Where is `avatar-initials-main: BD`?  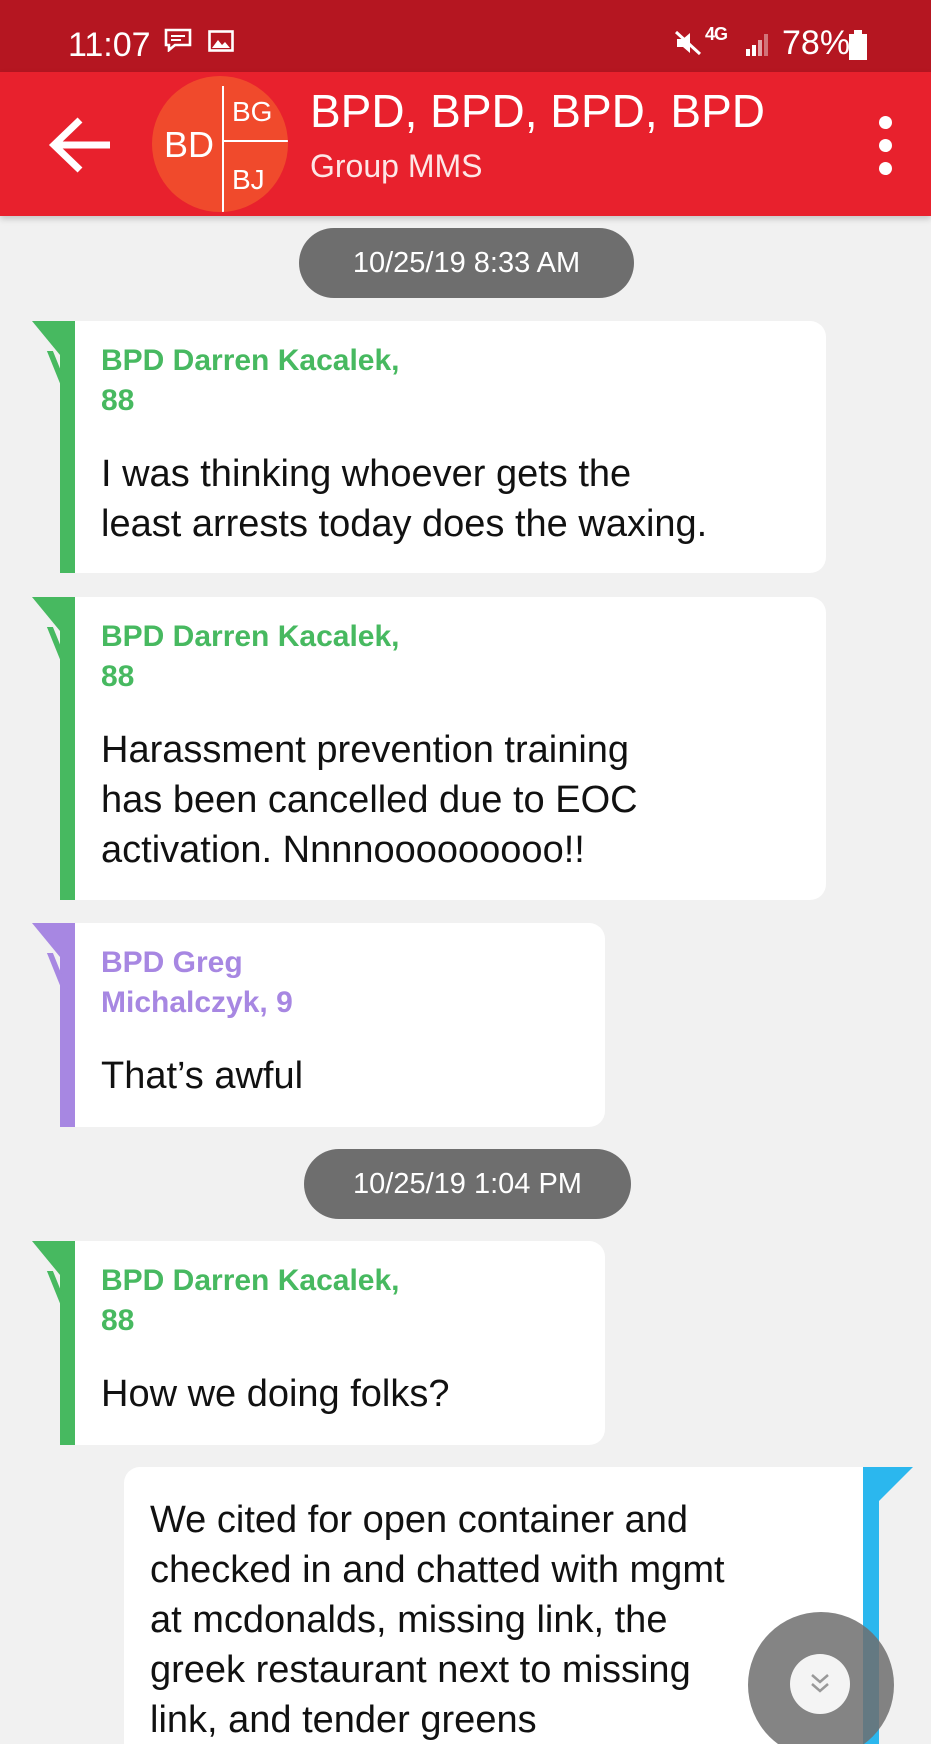 avatar-initials-main: BD is located at coordinates (189, 144).